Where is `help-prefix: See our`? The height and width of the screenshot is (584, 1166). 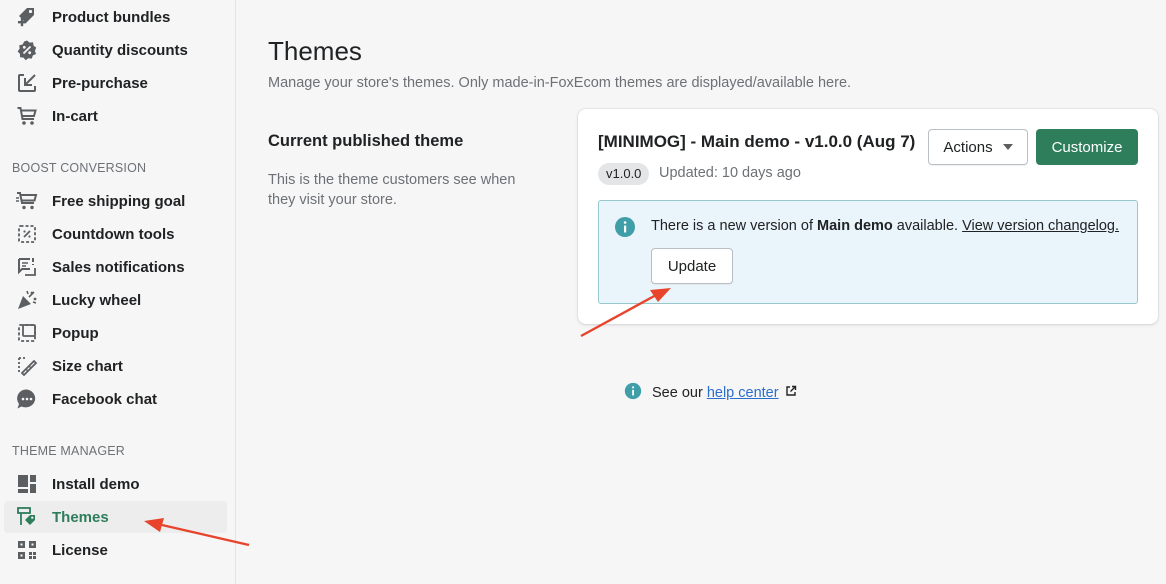 help-prefix: See our is located at coordinates (677, 393).